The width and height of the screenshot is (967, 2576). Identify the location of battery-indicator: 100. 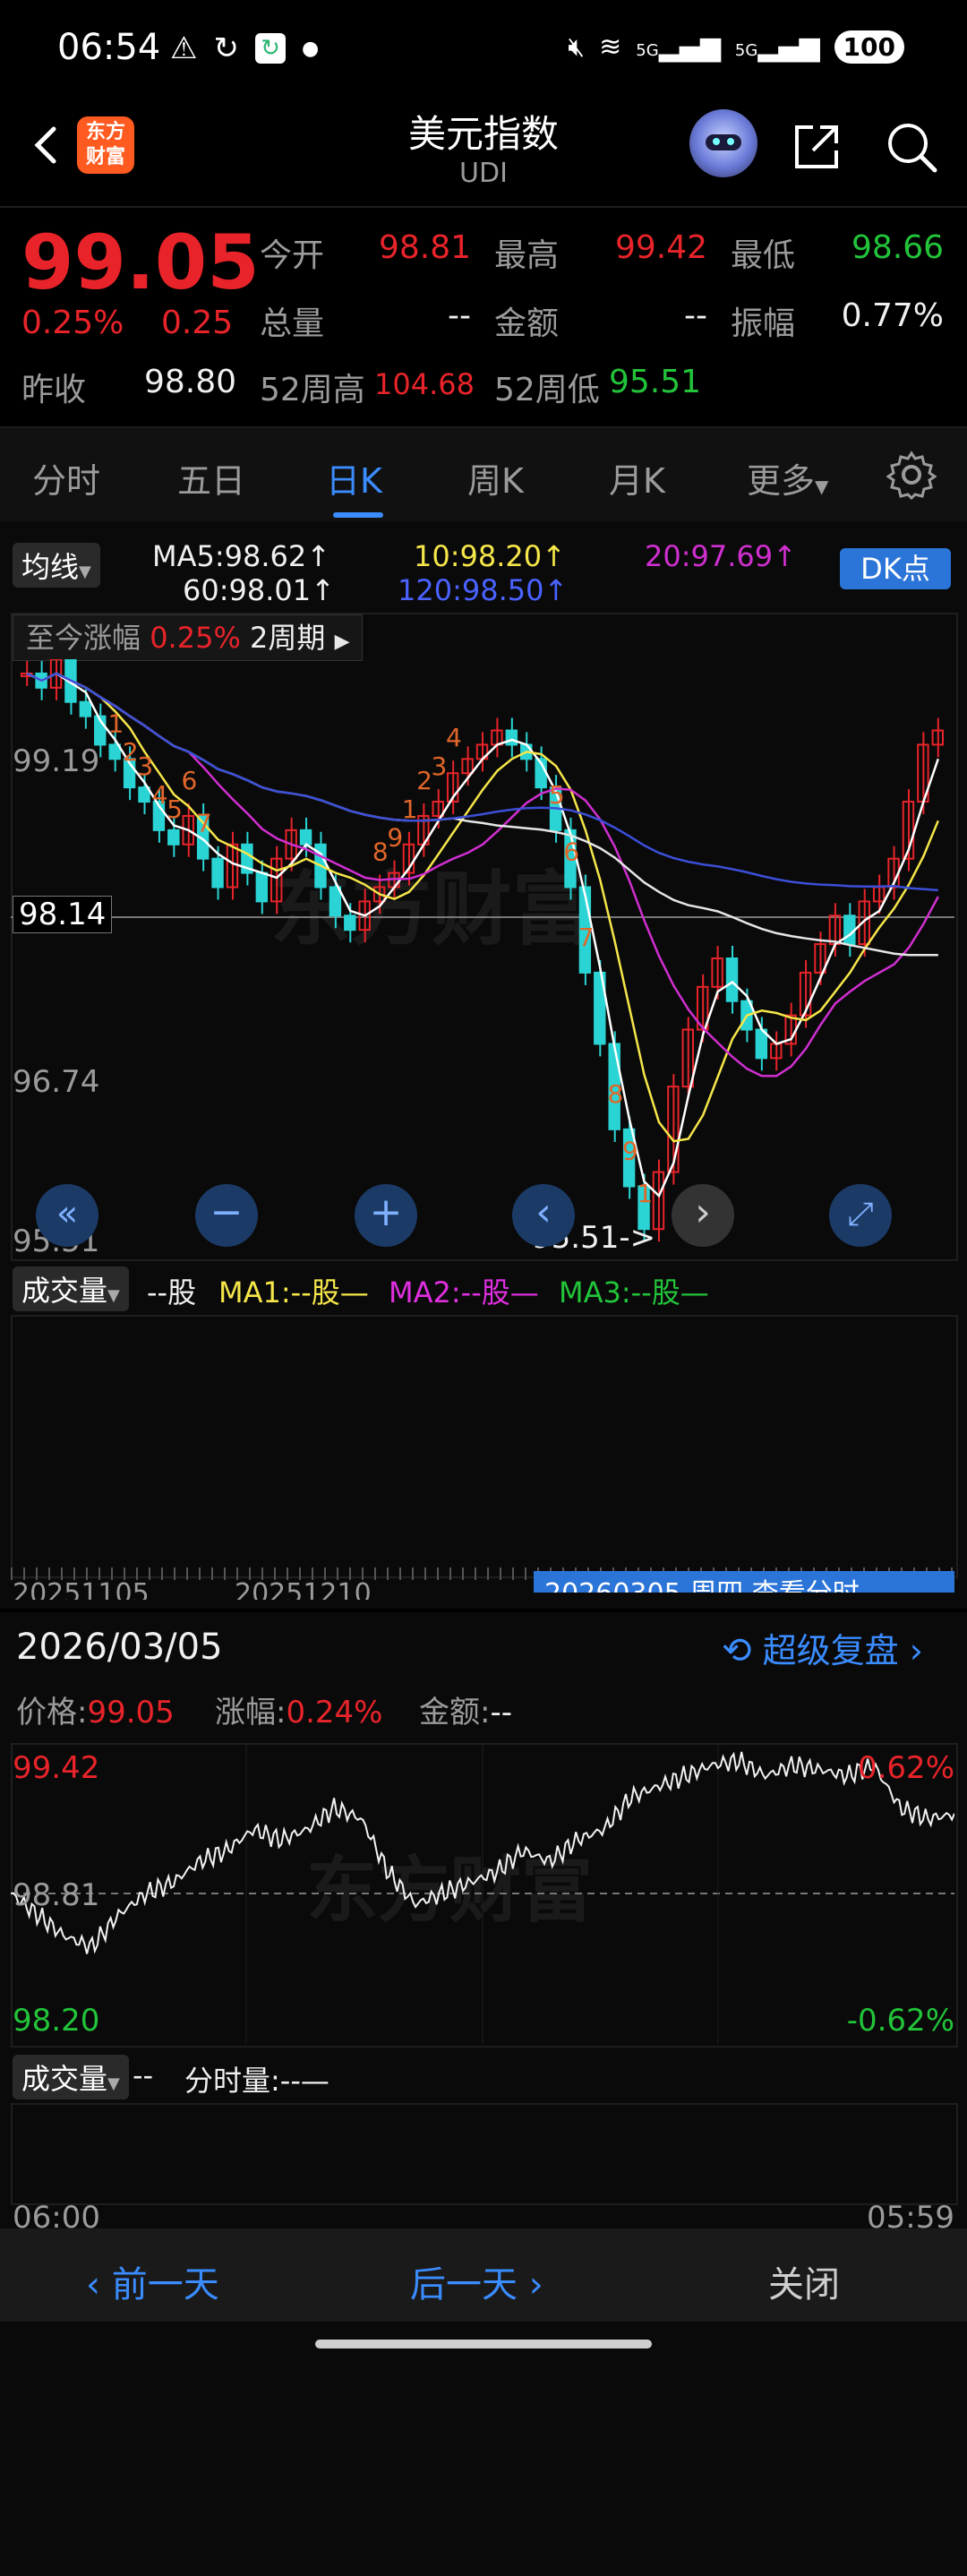
(869, 47).